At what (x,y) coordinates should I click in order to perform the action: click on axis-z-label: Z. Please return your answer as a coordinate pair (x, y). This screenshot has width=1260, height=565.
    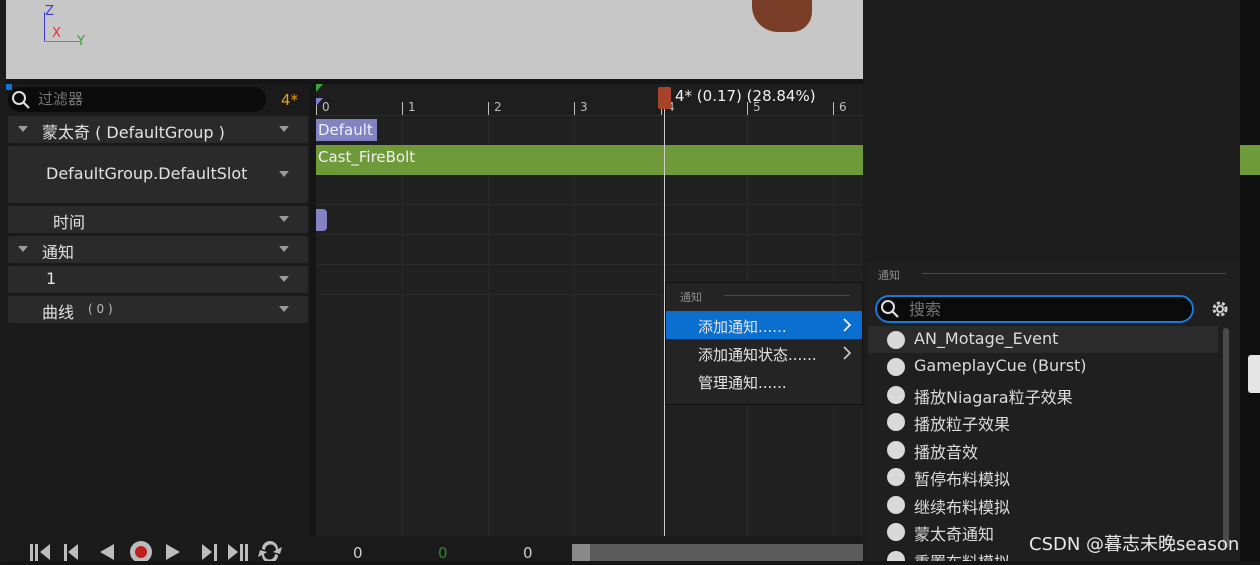
    Looking at the image, I should click on (49, 11).